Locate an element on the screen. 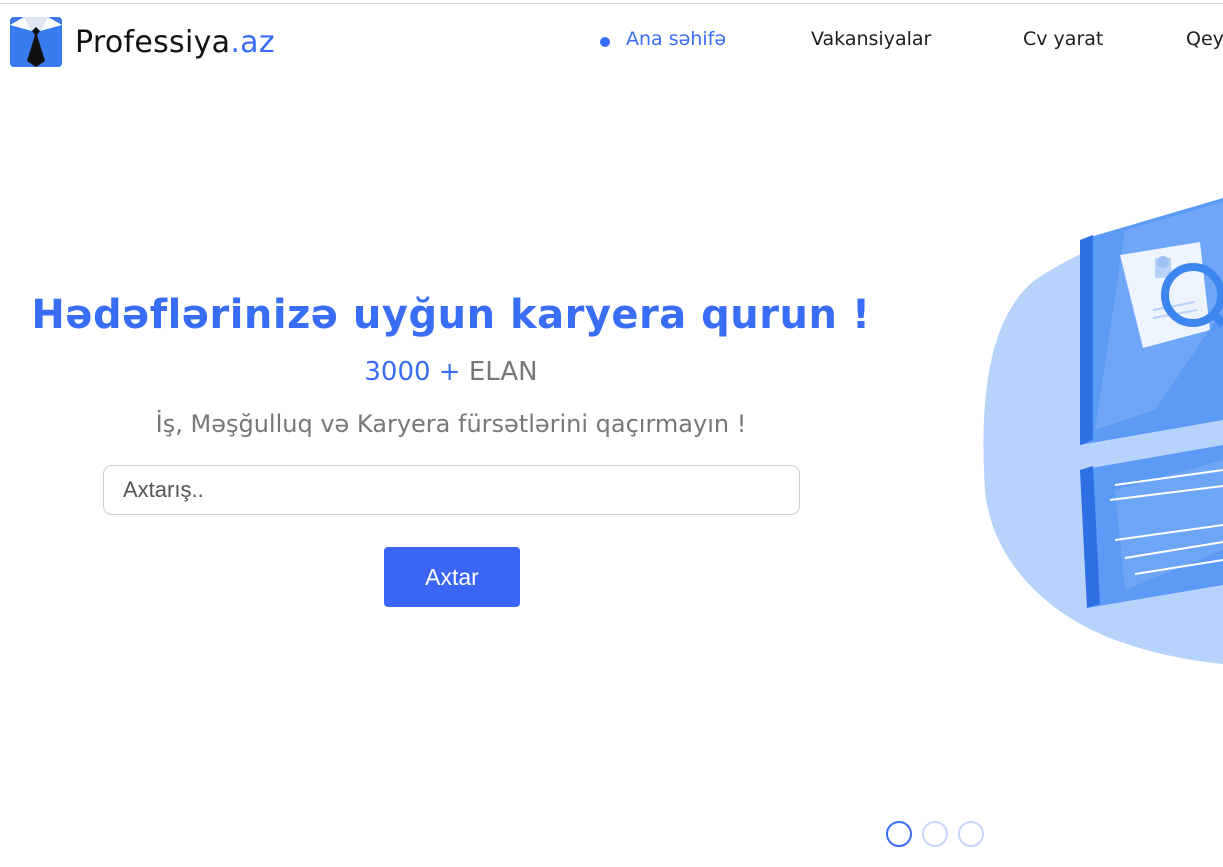 Image resolution: width=1223 pixels, height=867 pixels. search-button: Axtar is located at coordinates (452, 577).